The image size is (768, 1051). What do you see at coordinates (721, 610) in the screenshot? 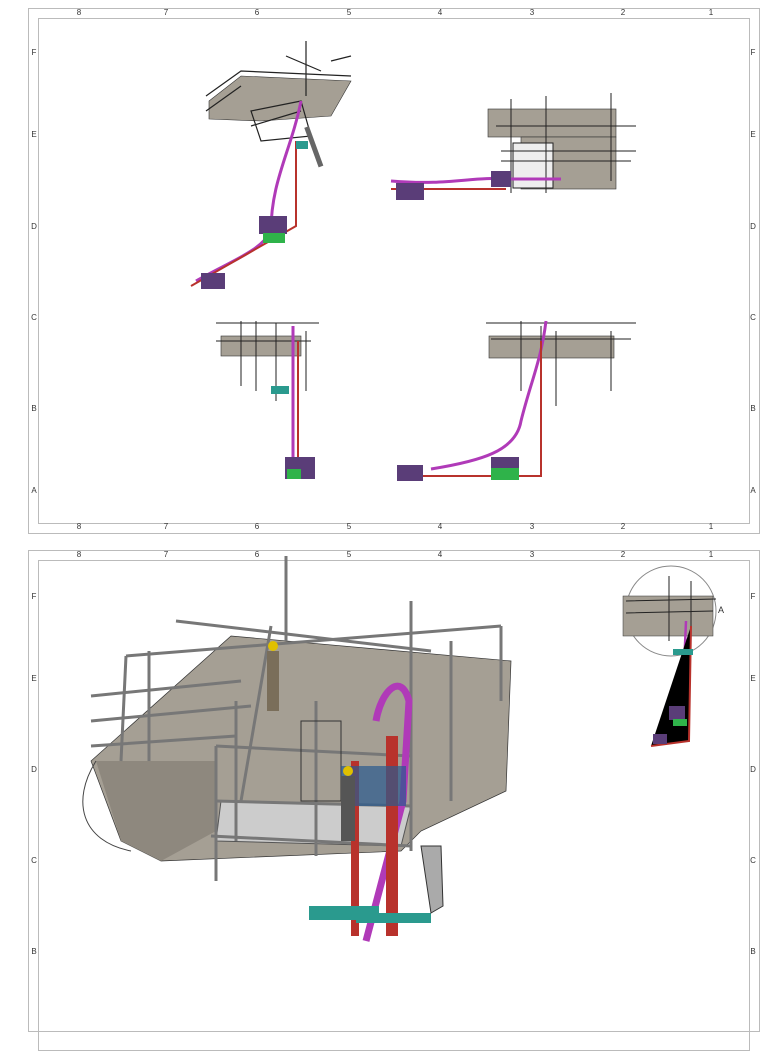
I see `detail-callout-label: A` at bounding box center [721, 610].